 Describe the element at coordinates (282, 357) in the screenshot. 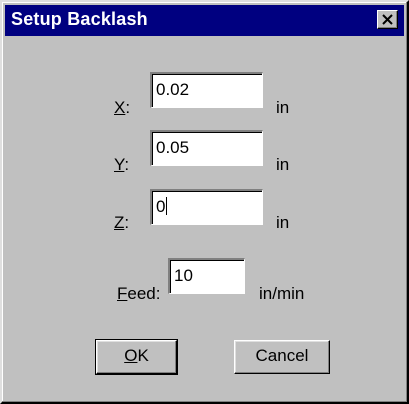

I see `cancel-button: Cancel` at that location.